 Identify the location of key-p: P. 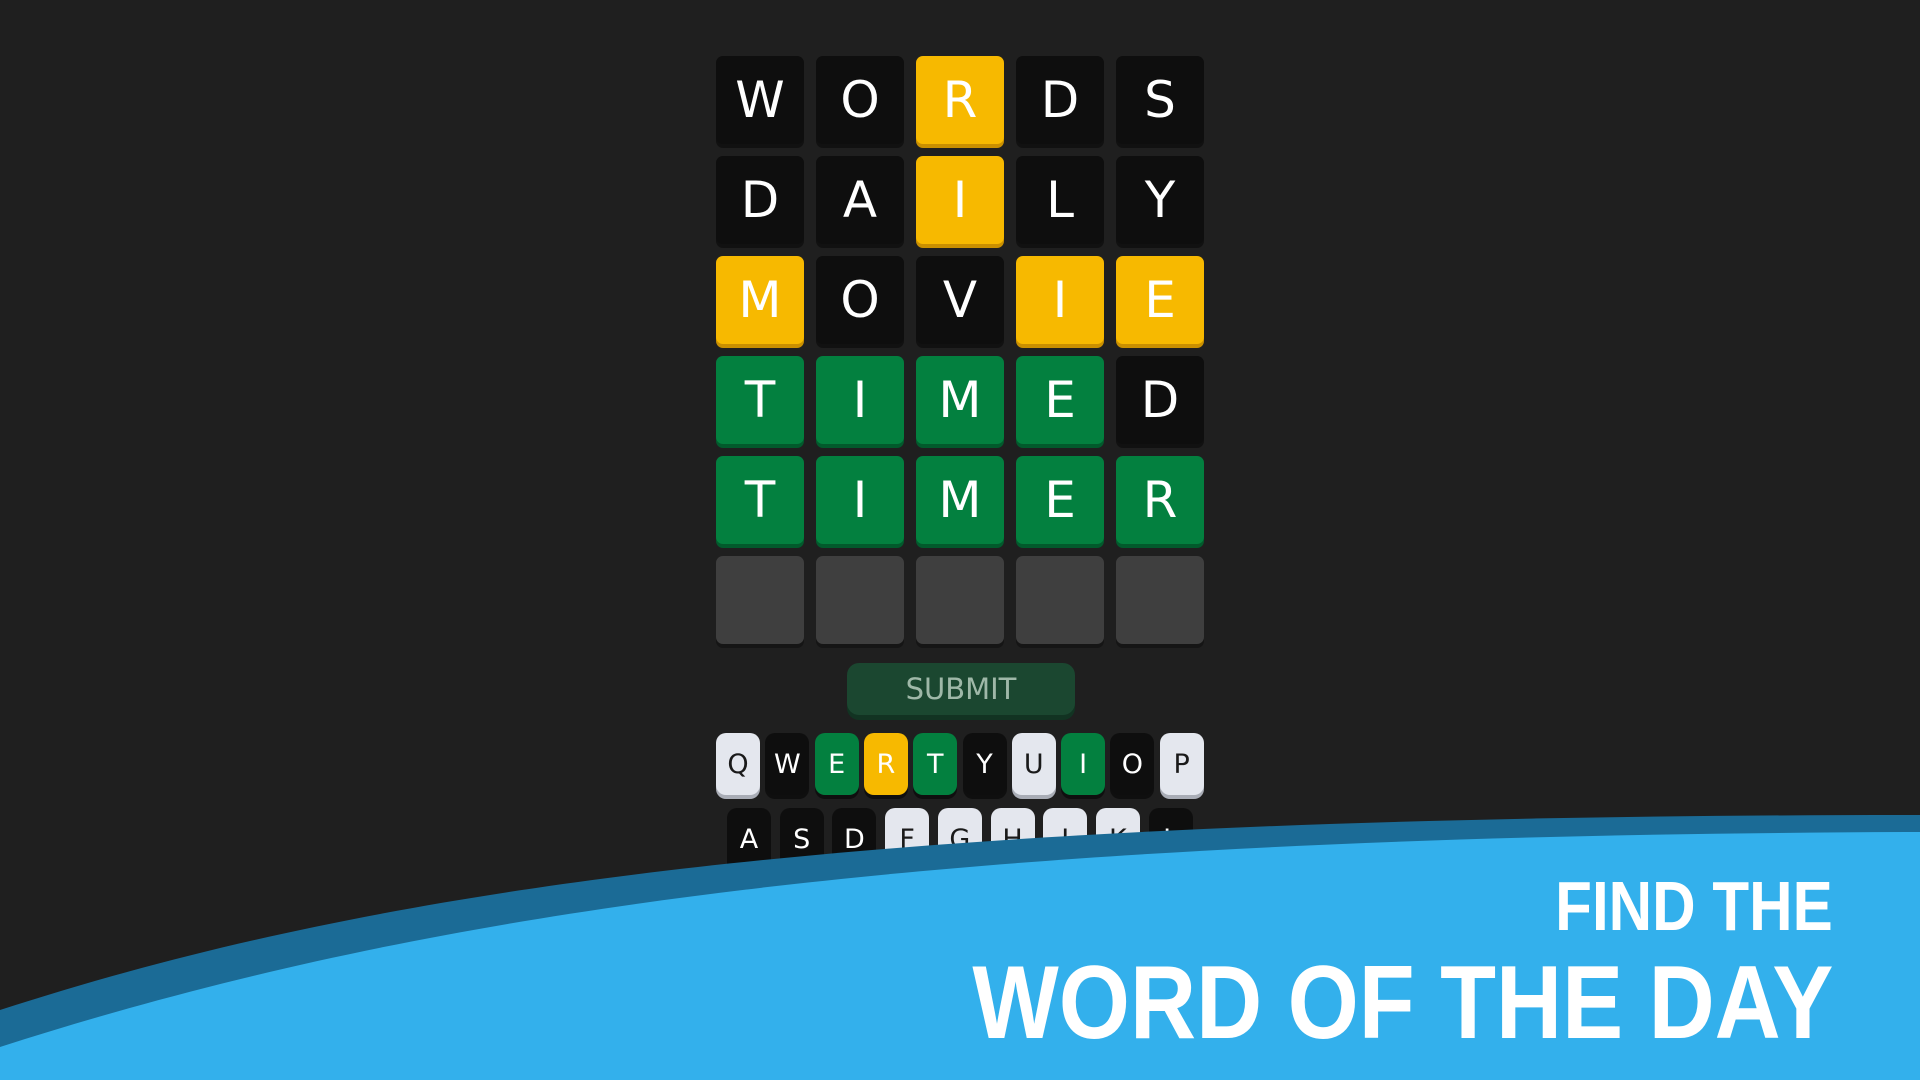
(1181, 764).